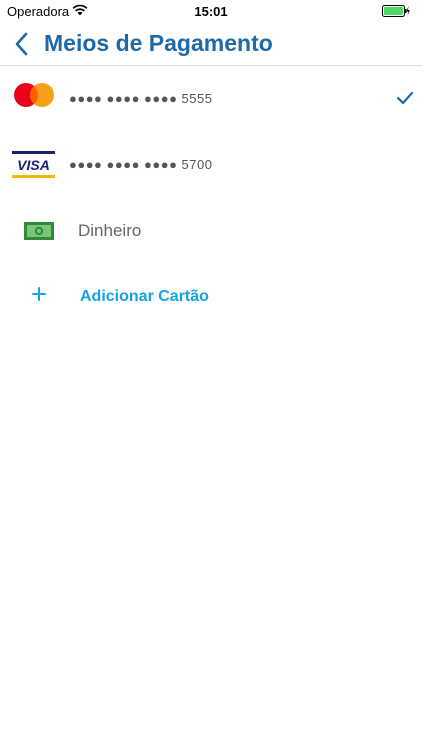 Image resolution: width=422 pixels, height=750 pixels. Describe the element at coordinates (34, 95) in the screenshot. I see `mastercard-icon` at that location.